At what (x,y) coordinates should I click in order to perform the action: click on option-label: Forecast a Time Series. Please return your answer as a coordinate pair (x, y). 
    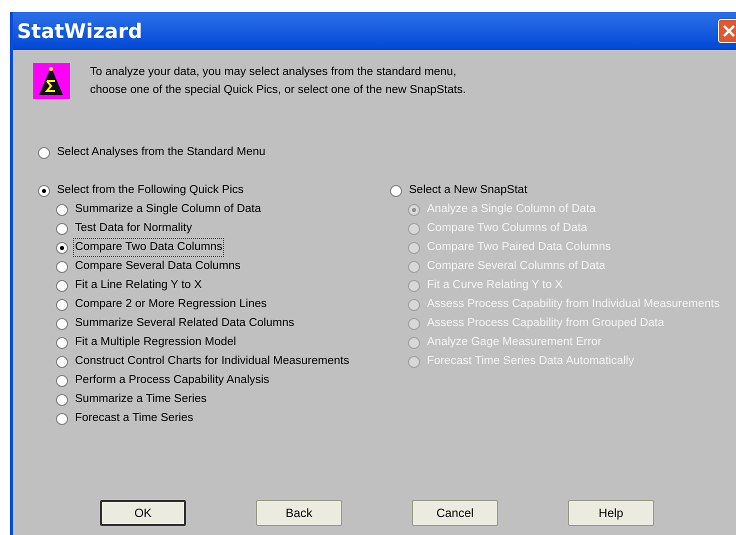
    Looking at the image, I should click on (134, 418).